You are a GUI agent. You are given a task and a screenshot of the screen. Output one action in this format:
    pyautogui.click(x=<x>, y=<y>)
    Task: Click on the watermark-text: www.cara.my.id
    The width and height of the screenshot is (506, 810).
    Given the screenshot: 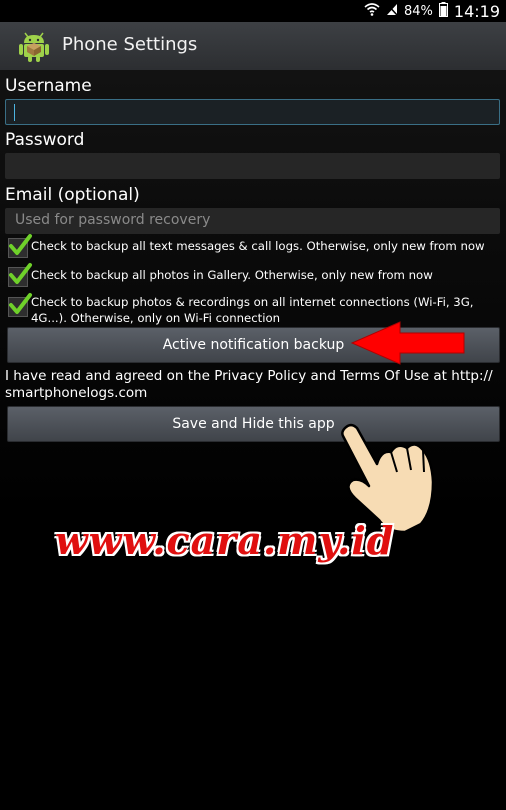 What is the action you would take?
    pyautogui.click(x=225, y=540)
    